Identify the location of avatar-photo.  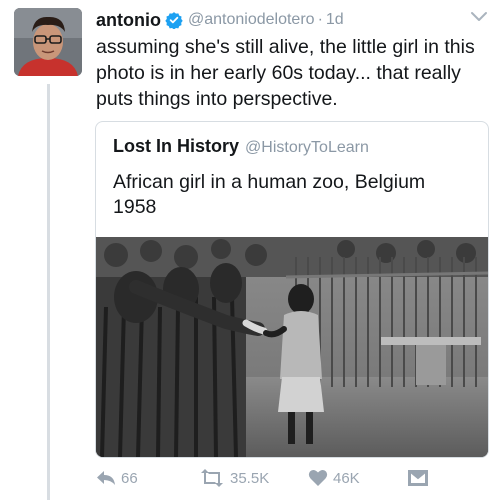
(48, 42).